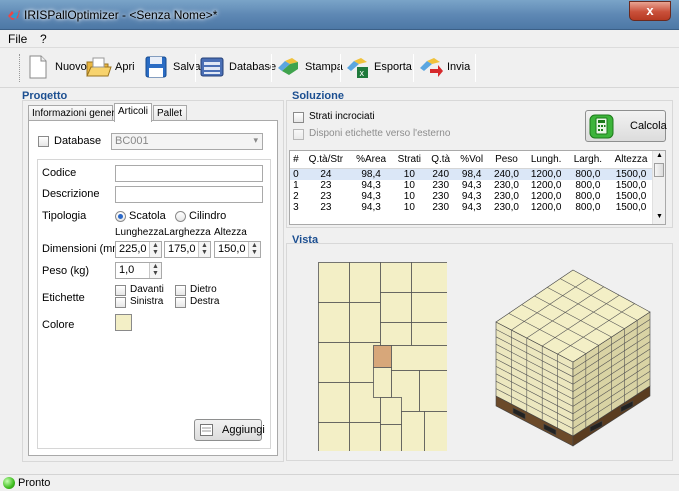 Image resolution: width=679 pixels, height=491 pixels. Describe the element at coordinates (229, 430) in the screenshot. I see `aggiungi-button: Aggiungi` at that location.